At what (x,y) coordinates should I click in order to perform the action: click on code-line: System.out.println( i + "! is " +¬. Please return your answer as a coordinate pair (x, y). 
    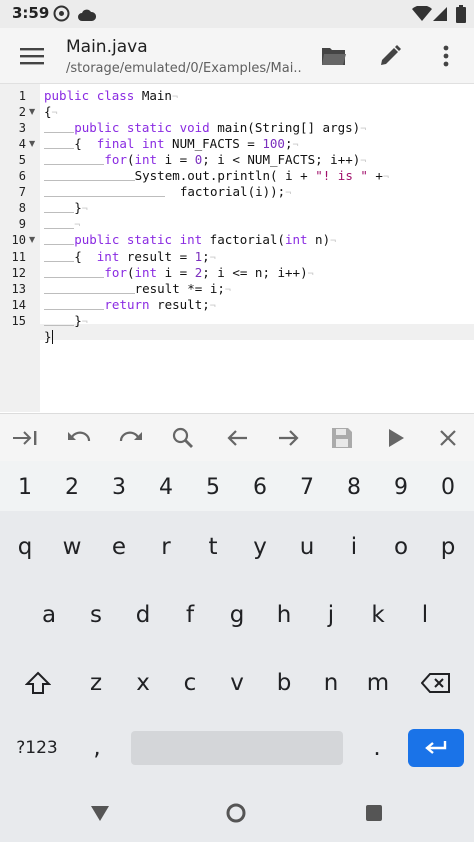
    Looking at the image, I should click on (216, 176).